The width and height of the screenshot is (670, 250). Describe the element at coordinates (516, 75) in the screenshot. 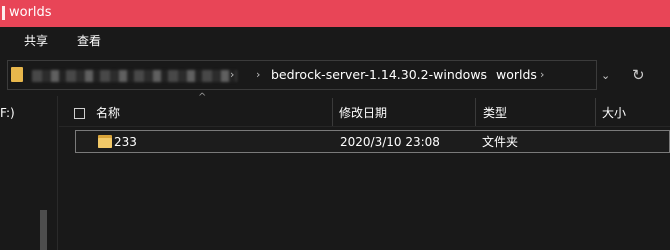

I see `breadcrumb-worlds: worlds` at that location.